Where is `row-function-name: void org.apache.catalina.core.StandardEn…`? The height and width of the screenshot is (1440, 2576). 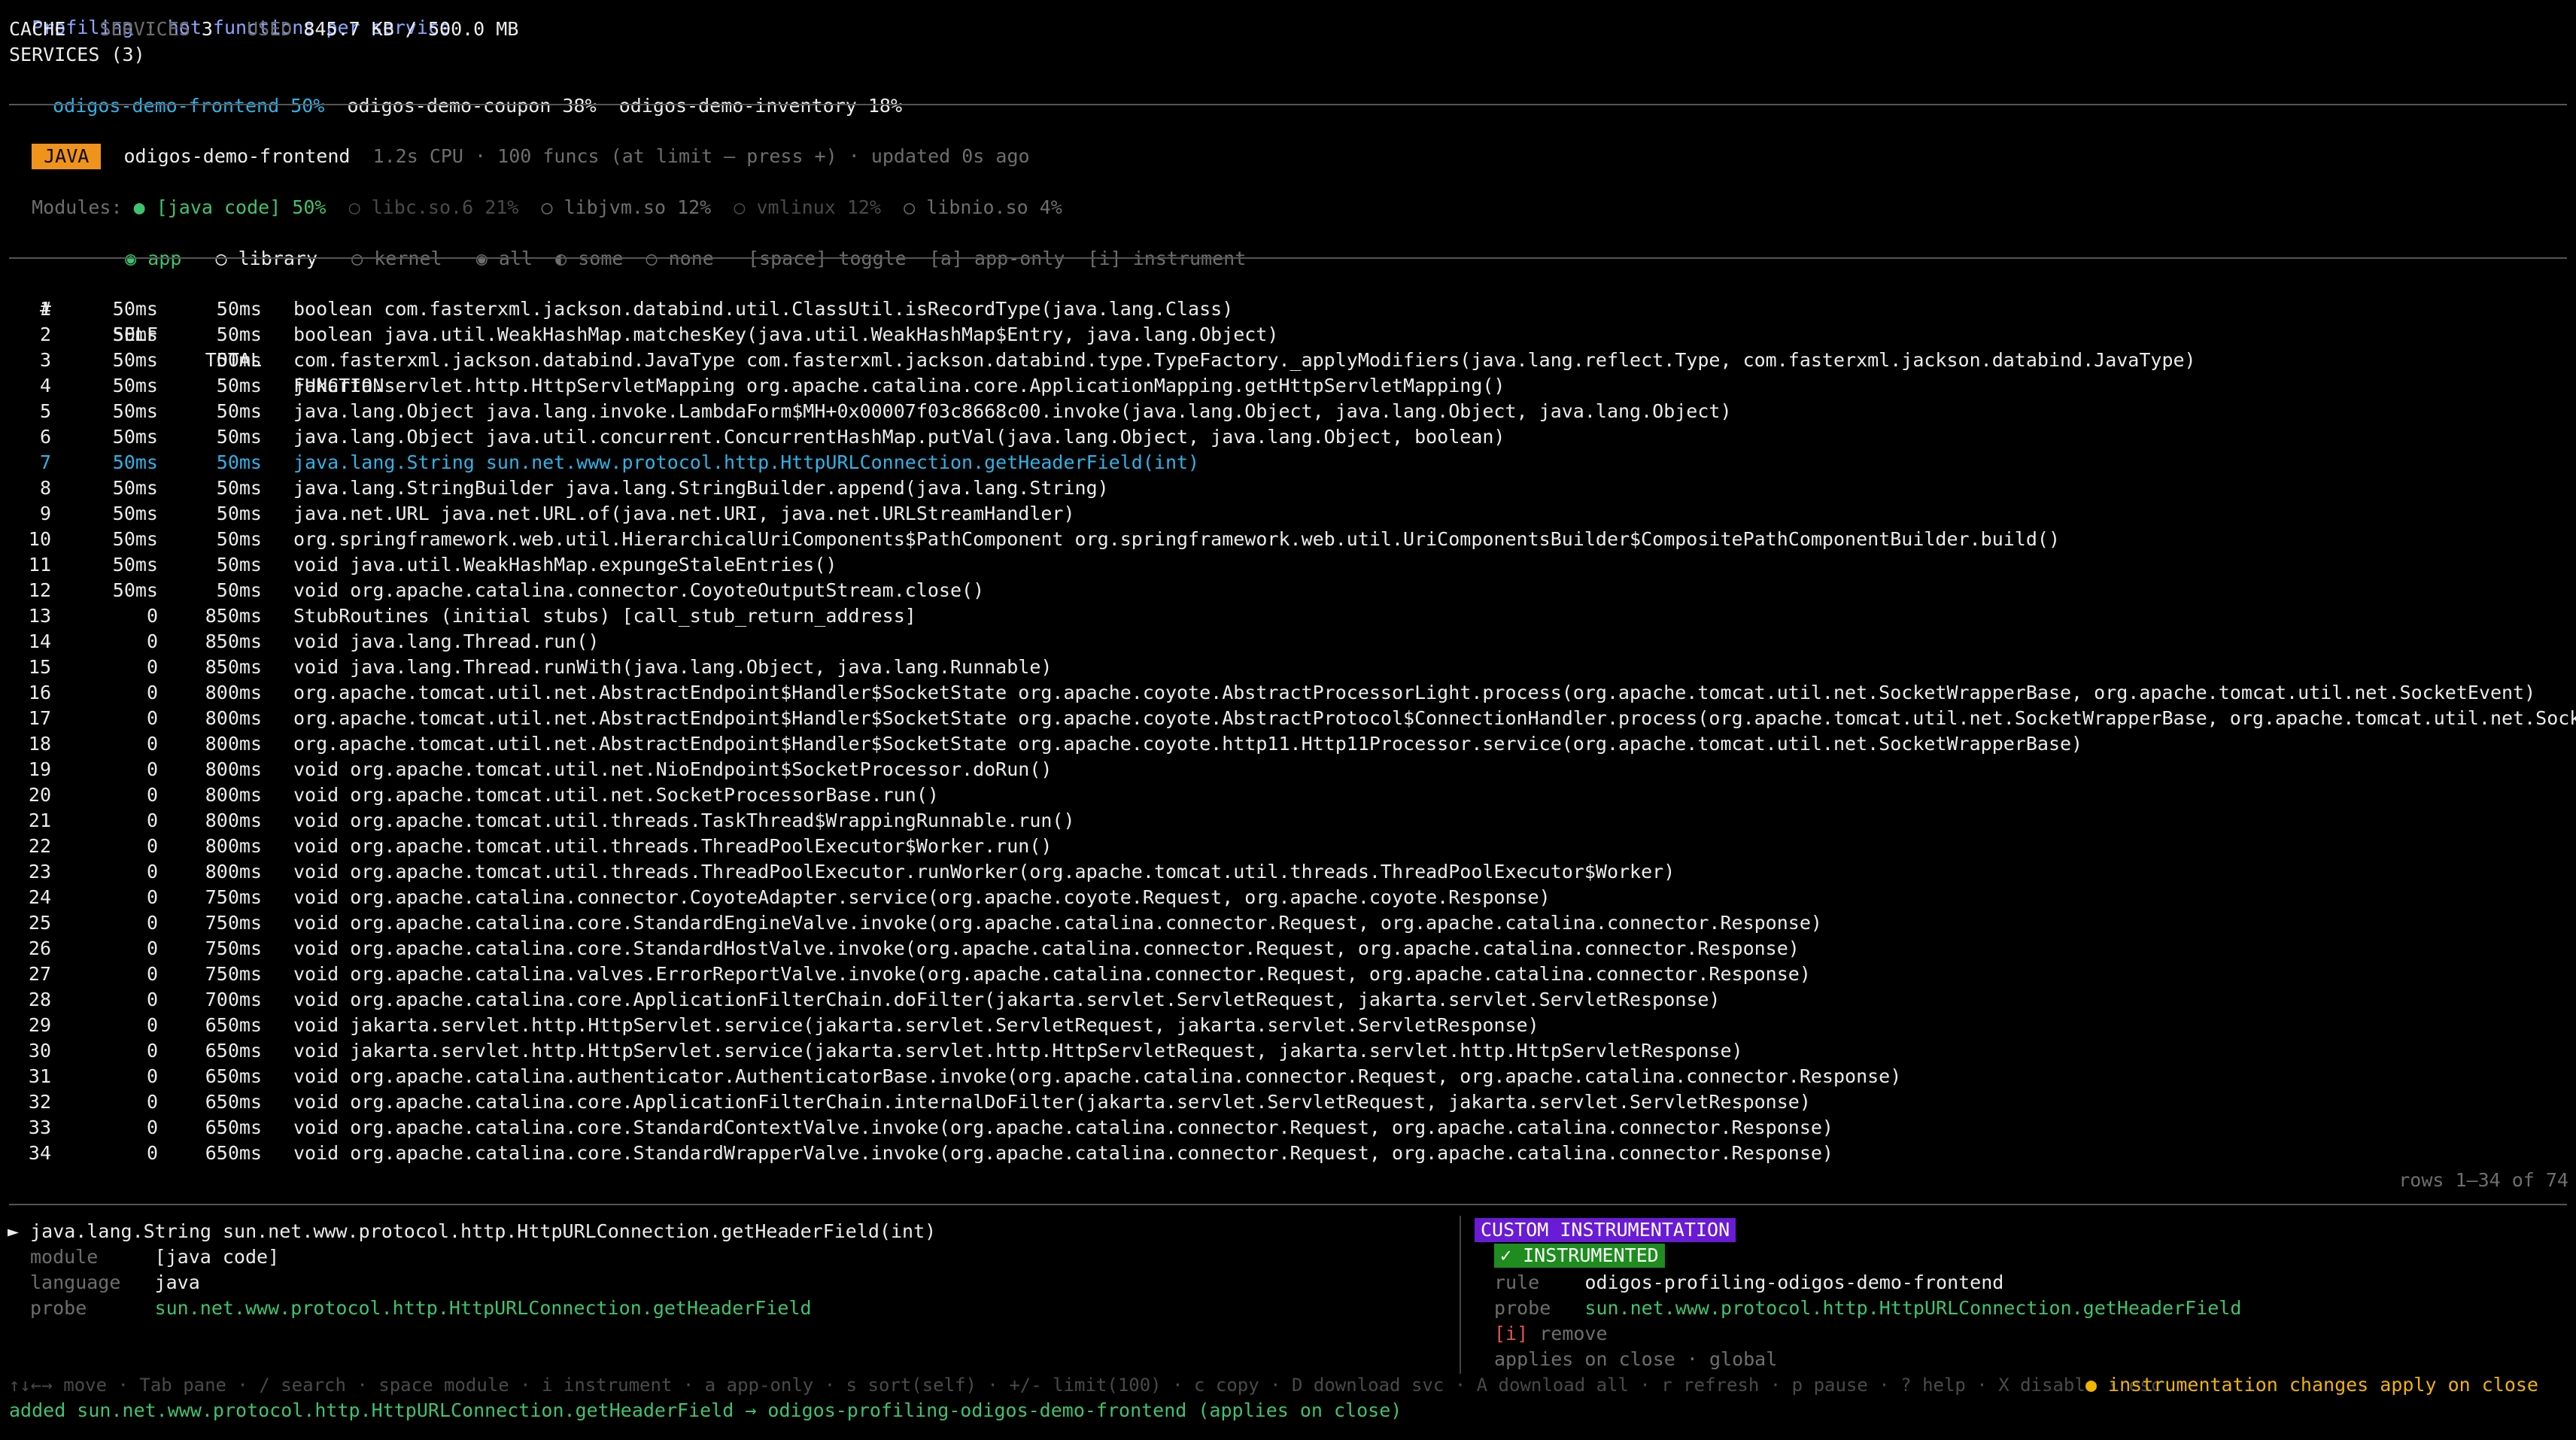
row-function-name: void org.apache.catalina.core.StandardEn… is located at coordinates (1057, 923).